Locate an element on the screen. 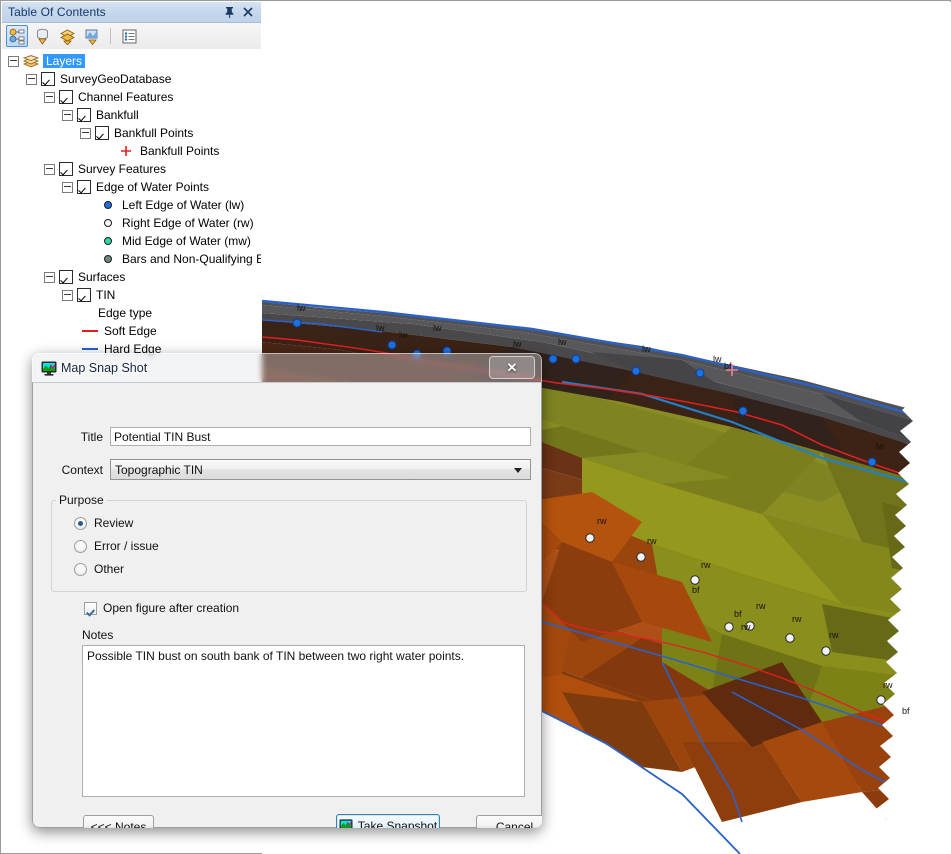  layer-tree-item: Bars and Non-Qualifying E is located at coordinates (131, 259).